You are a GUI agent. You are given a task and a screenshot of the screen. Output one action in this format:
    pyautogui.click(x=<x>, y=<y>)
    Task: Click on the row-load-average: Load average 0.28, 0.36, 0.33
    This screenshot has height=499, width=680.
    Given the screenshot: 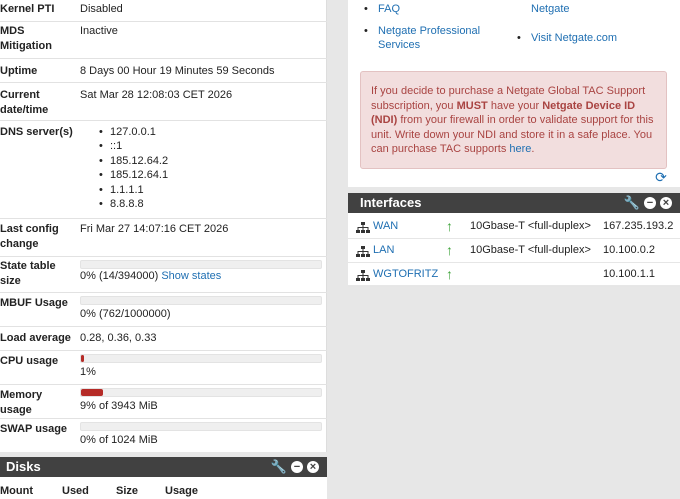 What is the action you would take?
    pyautogui.click(x=163, y=338)
    